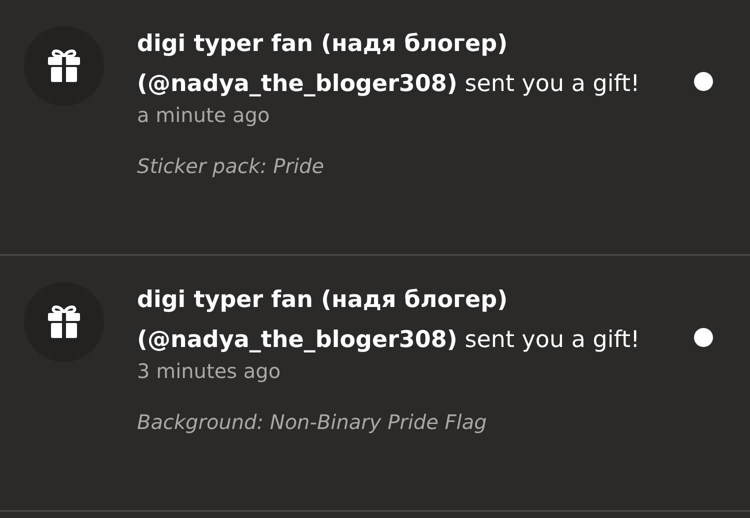 The width and height of the screenshot is (750, 518). Describe the element at coordinates (312, 422) in the screenshot. I see `gift-detail: Background: Non-Binary Pride Flag` at that location.